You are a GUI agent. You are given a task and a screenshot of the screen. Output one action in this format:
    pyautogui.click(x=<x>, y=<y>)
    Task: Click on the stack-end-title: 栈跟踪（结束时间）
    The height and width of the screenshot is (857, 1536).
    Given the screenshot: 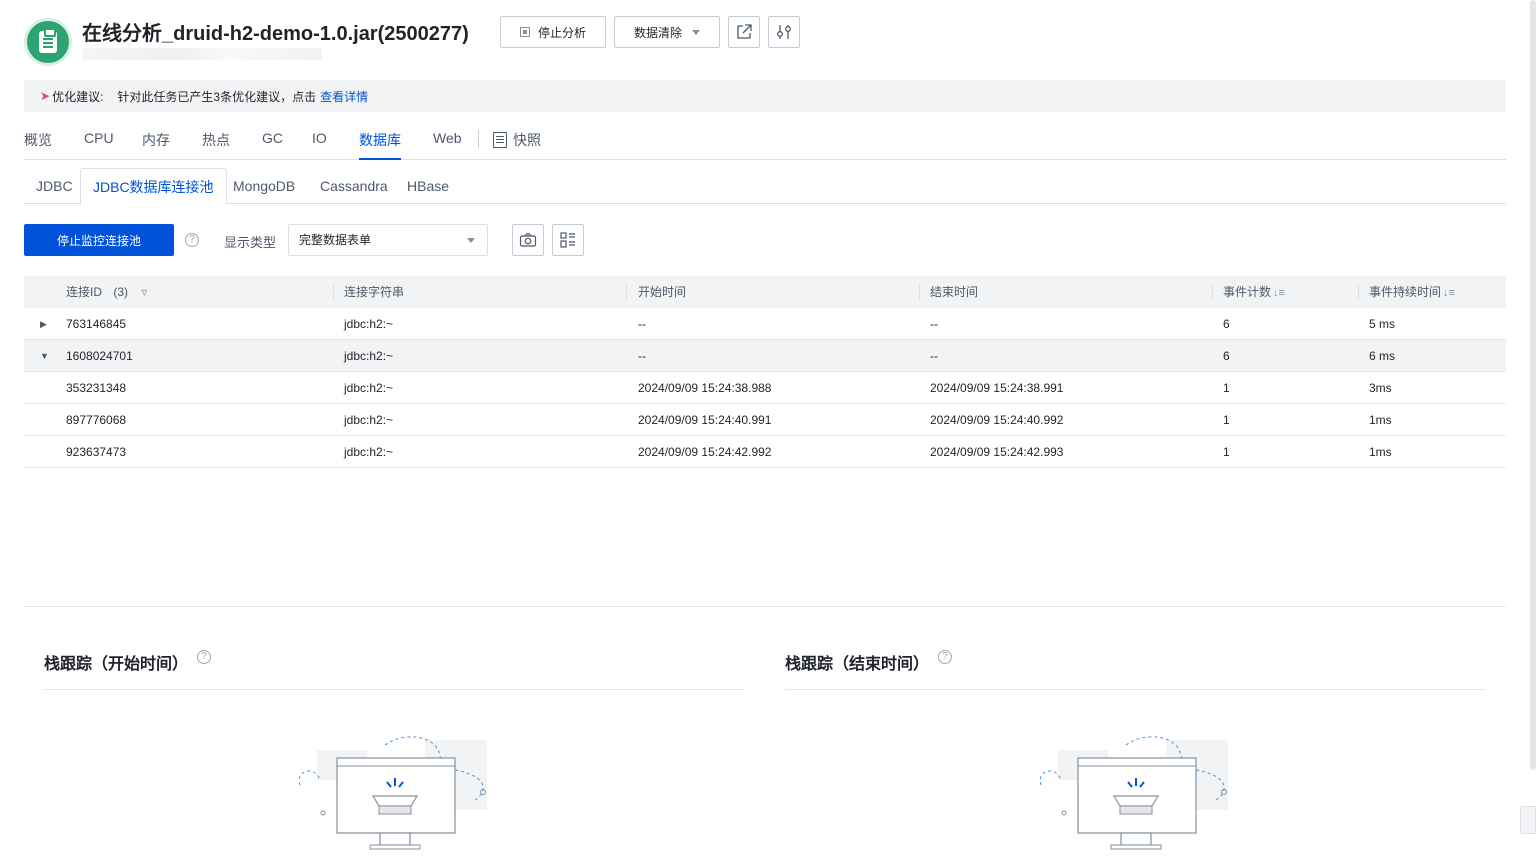 What is the action you would take?
    pyautogui.click(x=857, y=664)
    